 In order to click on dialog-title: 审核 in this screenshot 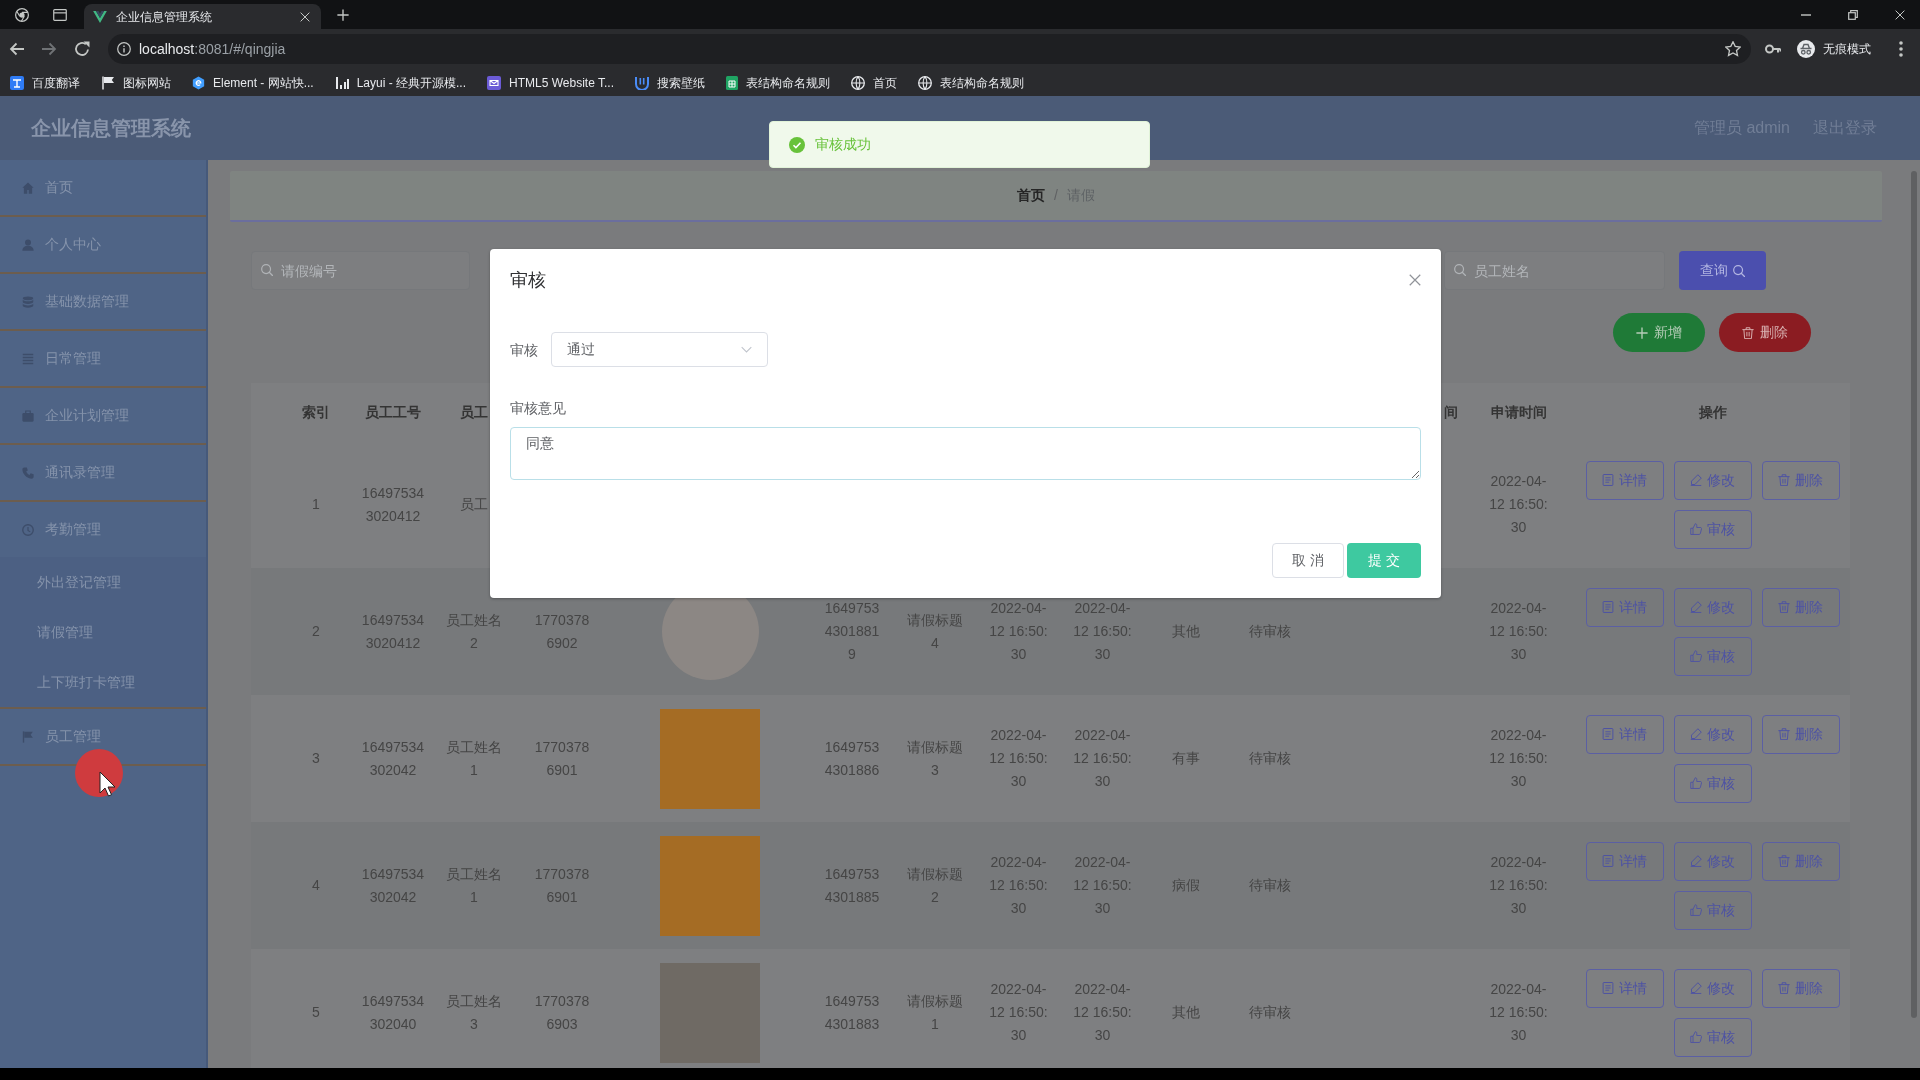, I will do `click(528, 280)`.